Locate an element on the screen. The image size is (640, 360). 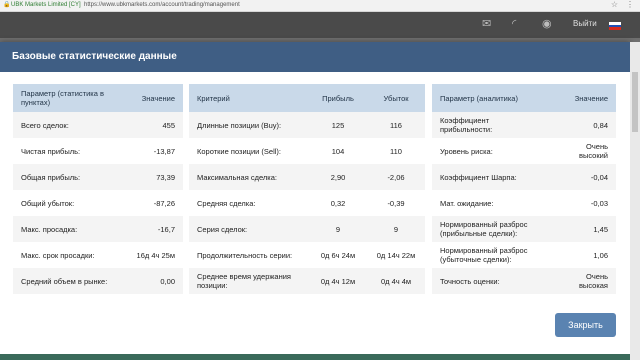
row-profit: 104 is located at coordinates (338, 151).